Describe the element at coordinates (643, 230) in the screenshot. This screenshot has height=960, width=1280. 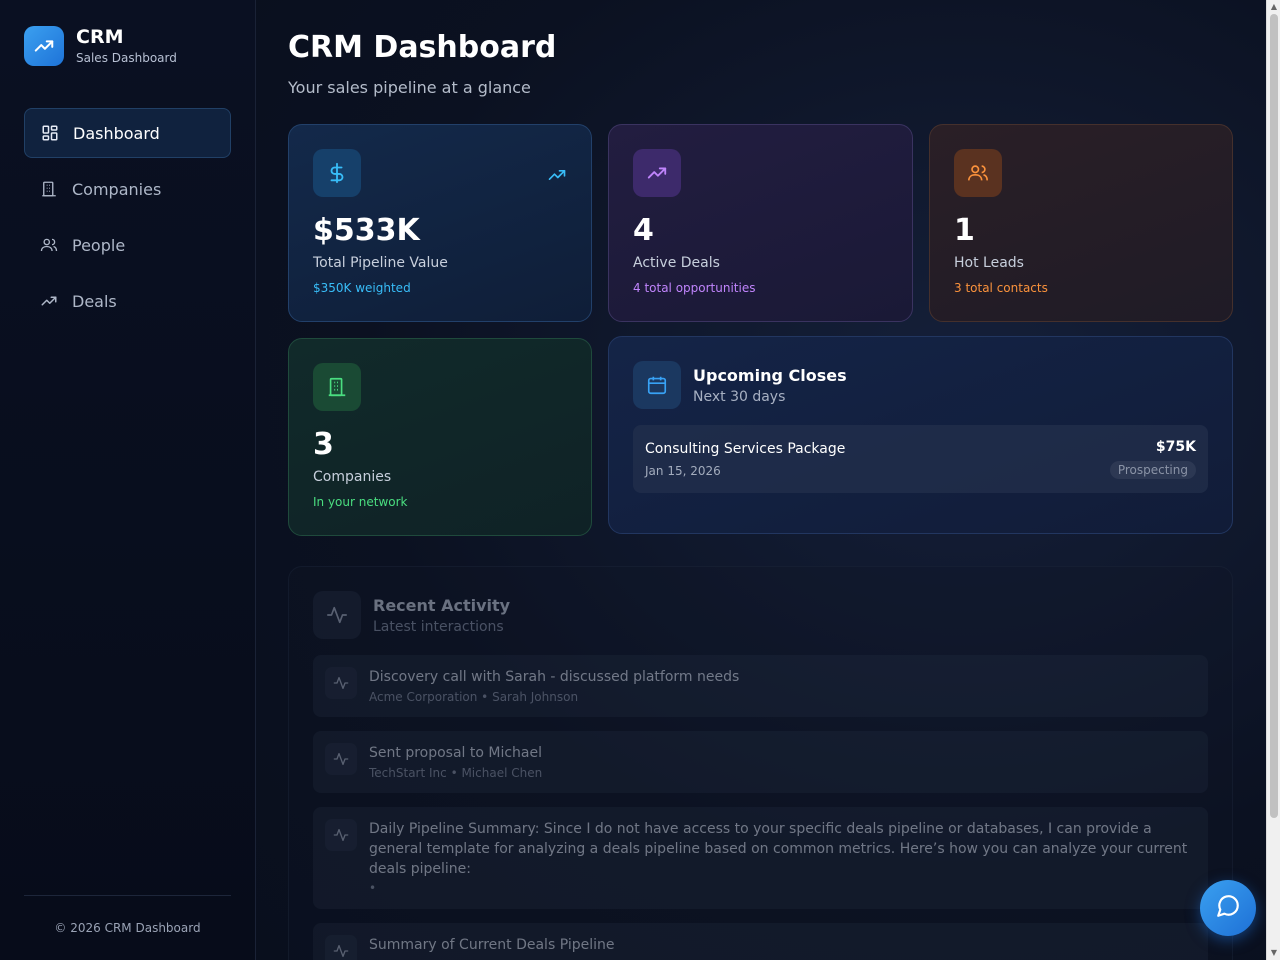
I see `stat-value: 4` at that location.